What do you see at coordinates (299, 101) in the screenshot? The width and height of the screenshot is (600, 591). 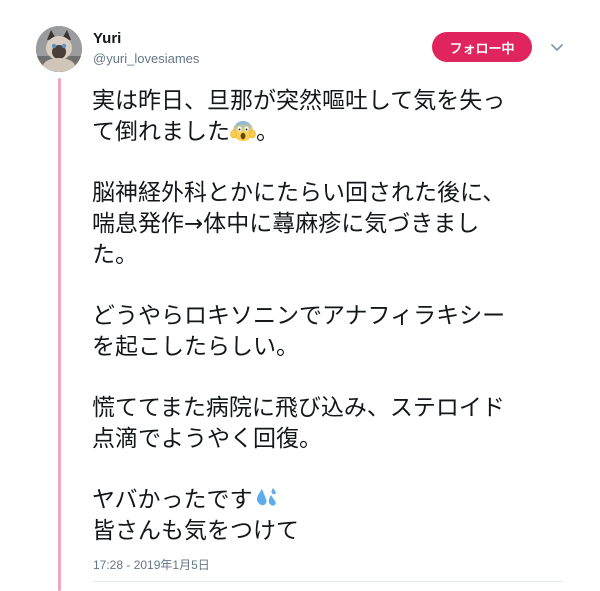 I see `tweet-line: 実は昨日、旦那が突然嘔吐して気を失っ` at bounding box center [299, 101].